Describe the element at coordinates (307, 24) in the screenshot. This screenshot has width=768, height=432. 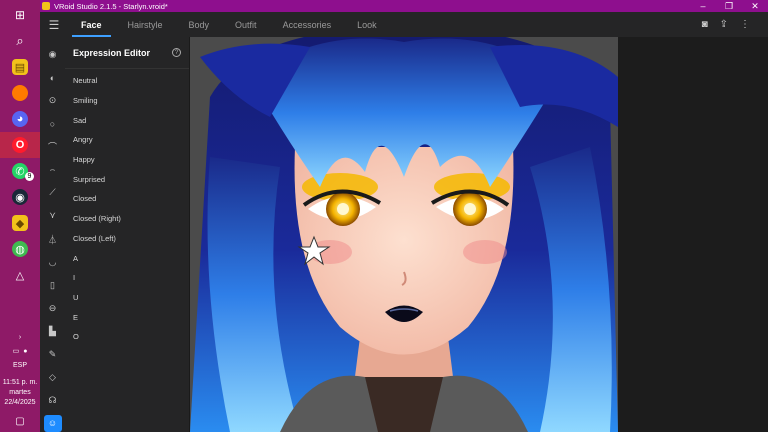
I see `tab-accessories: Accessories` at that location.